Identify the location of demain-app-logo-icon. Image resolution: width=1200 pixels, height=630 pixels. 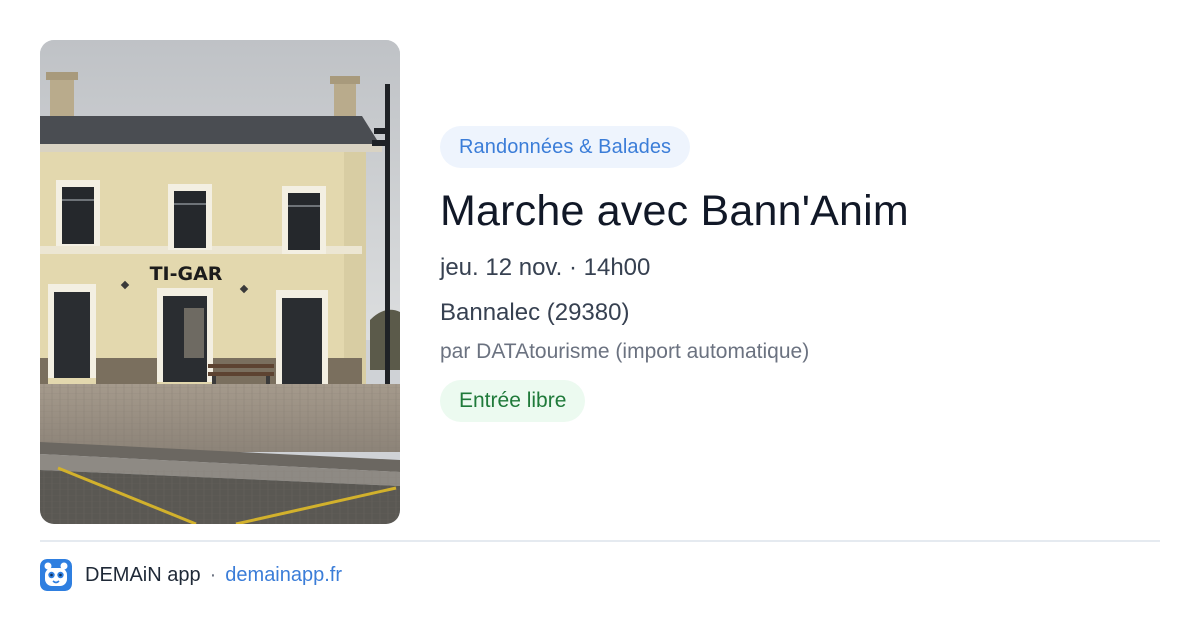
(56, 575).